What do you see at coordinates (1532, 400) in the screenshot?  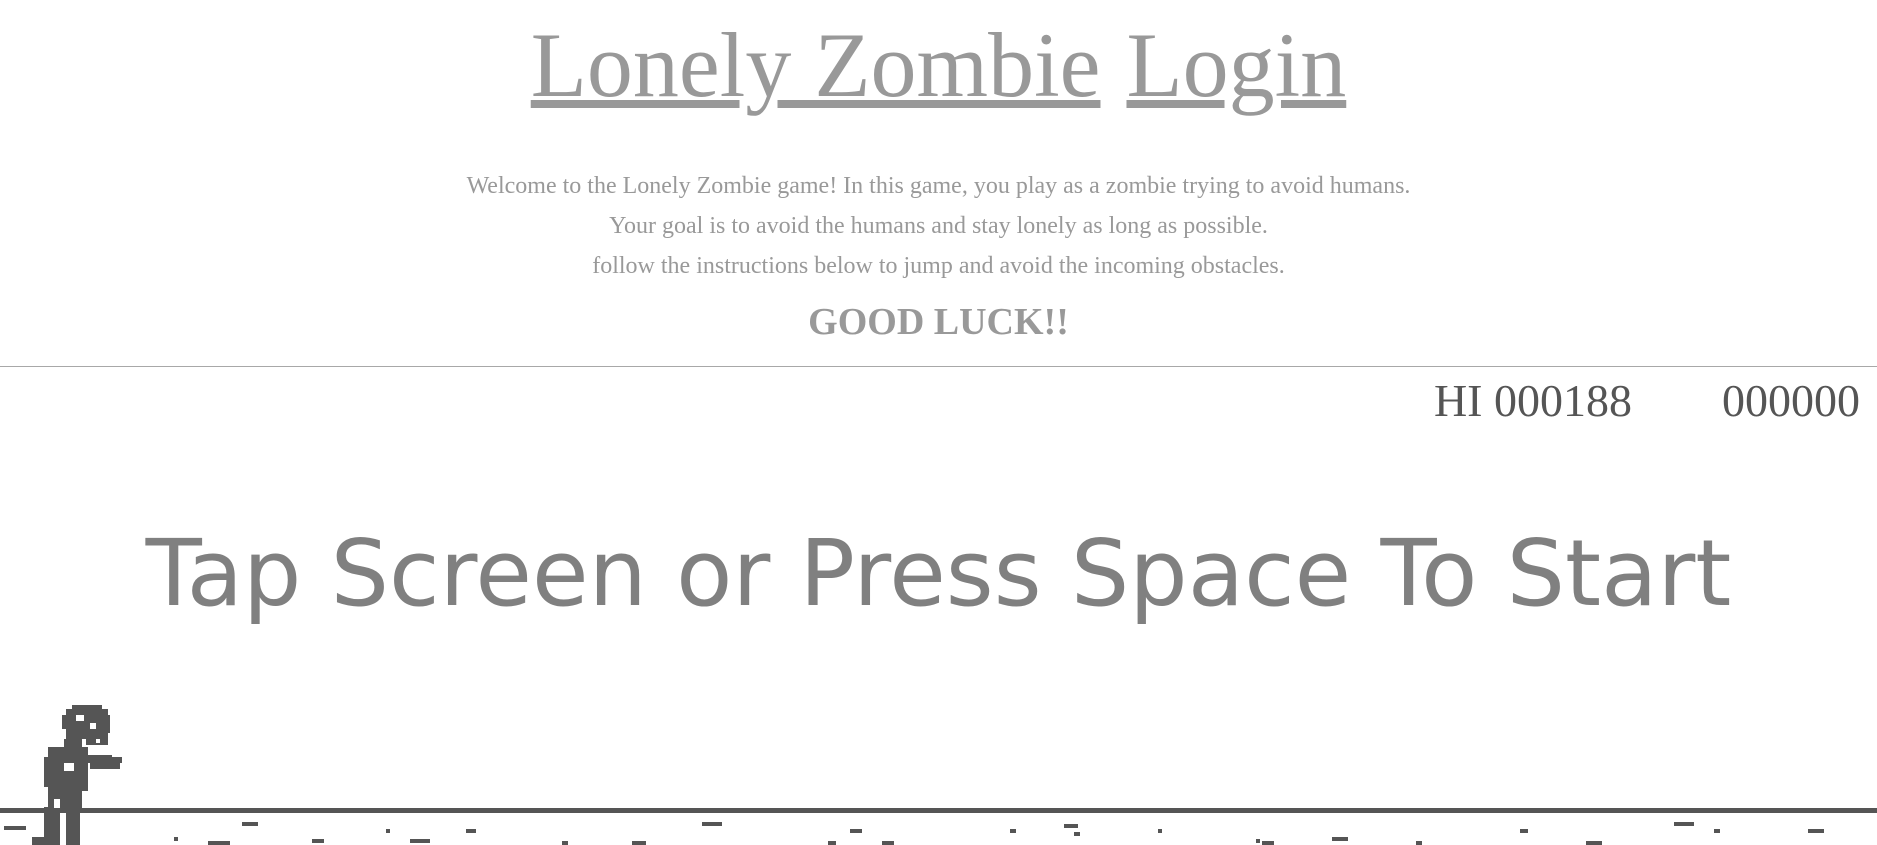 I see `high-score: HI 000188` at bounding box center [1532, 400].